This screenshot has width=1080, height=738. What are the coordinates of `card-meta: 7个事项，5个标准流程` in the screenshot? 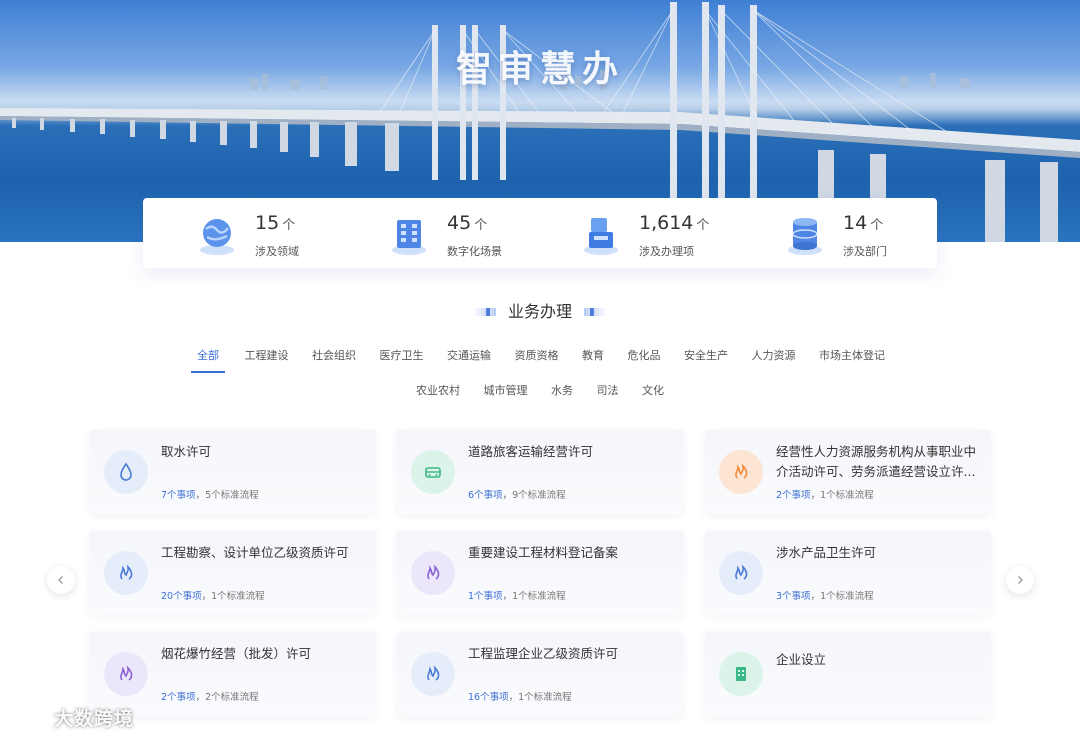 It's located at (210, 495).